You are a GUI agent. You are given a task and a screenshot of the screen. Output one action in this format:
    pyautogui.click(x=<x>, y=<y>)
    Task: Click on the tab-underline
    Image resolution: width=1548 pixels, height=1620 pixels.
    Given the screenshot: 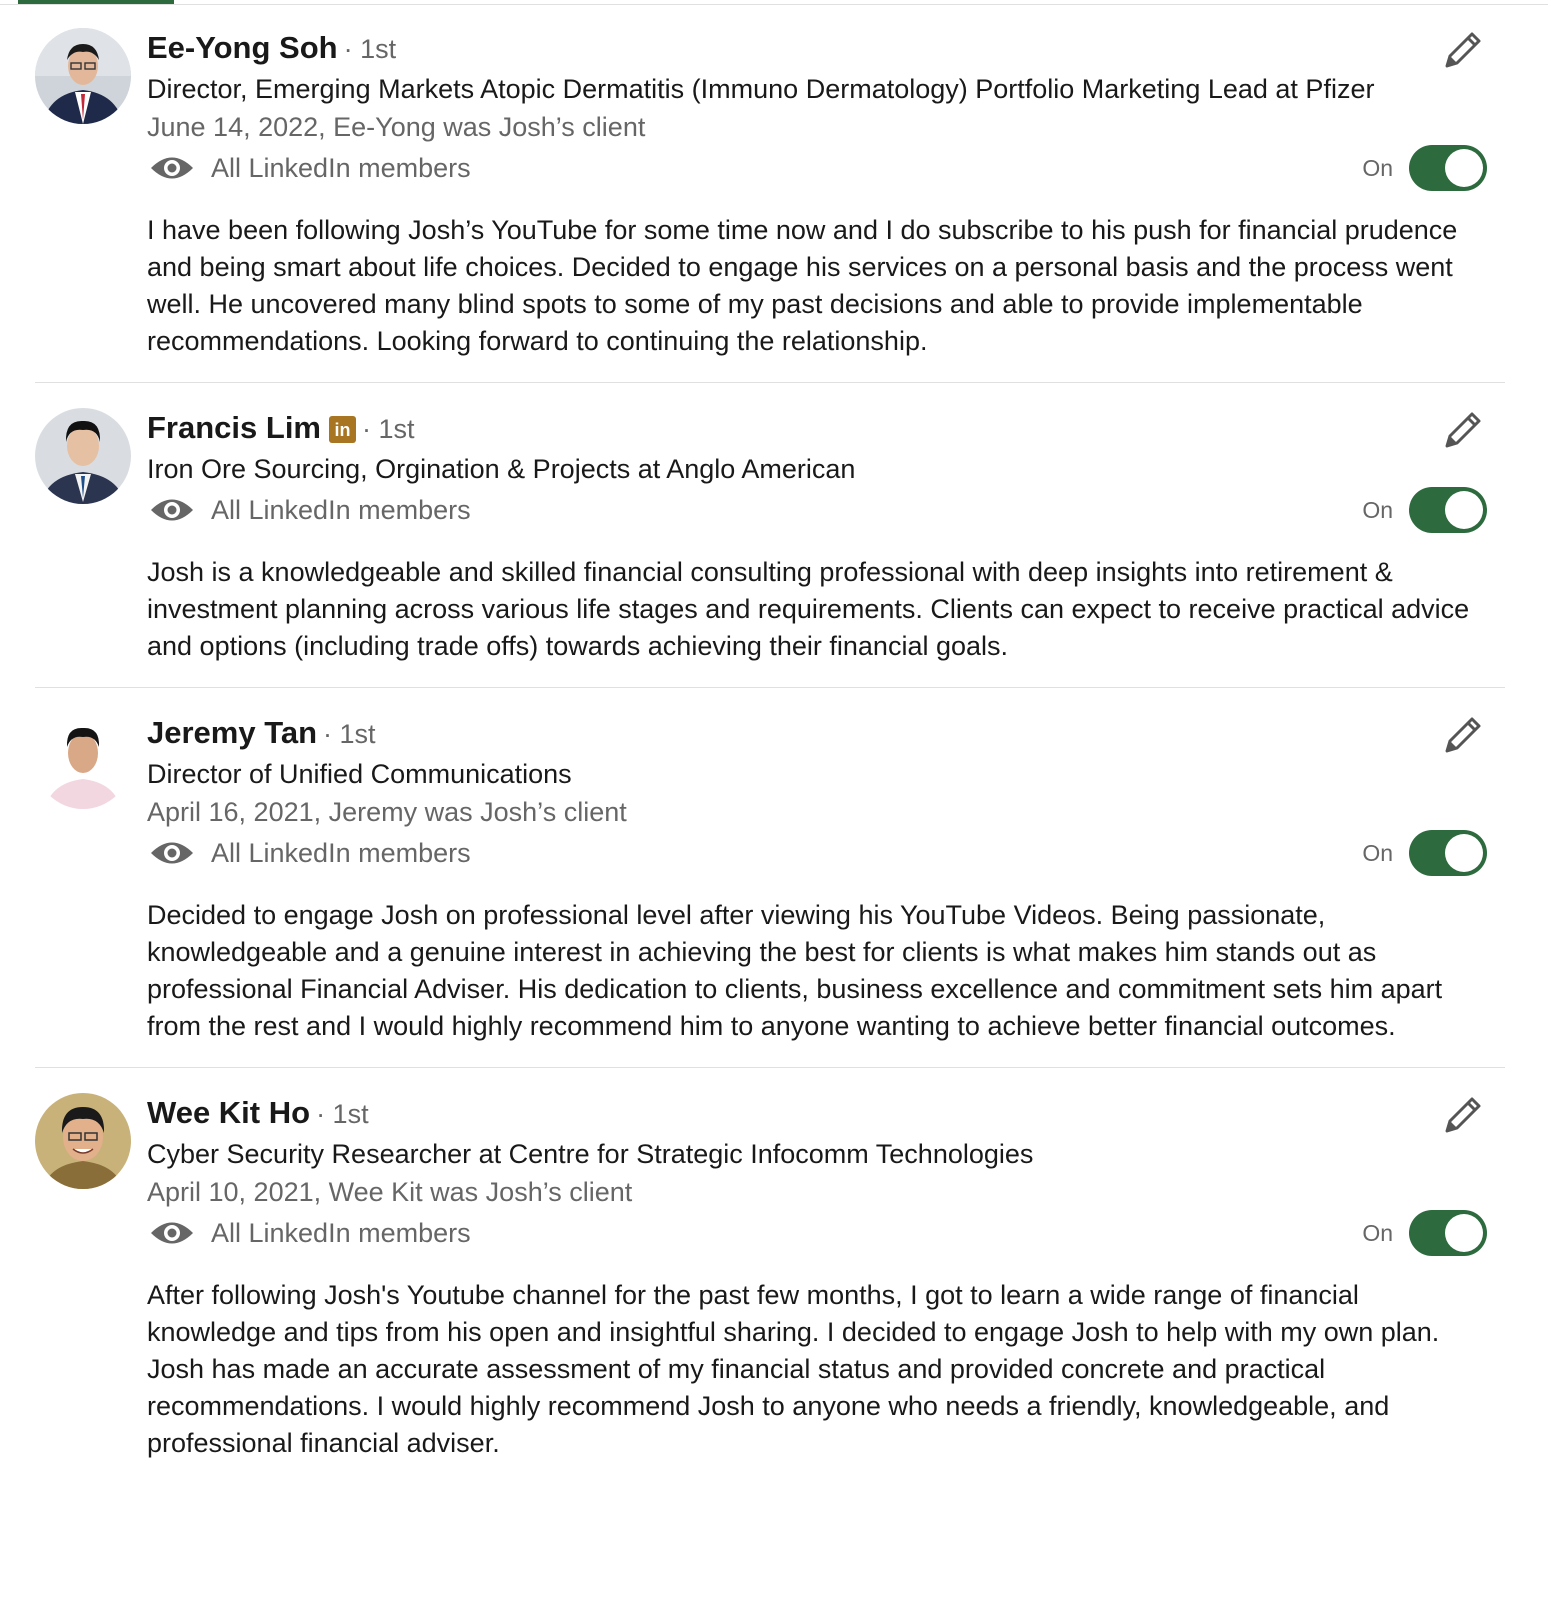 What is the action you would take?
    pyautogui.click(x=774, y=4)
    